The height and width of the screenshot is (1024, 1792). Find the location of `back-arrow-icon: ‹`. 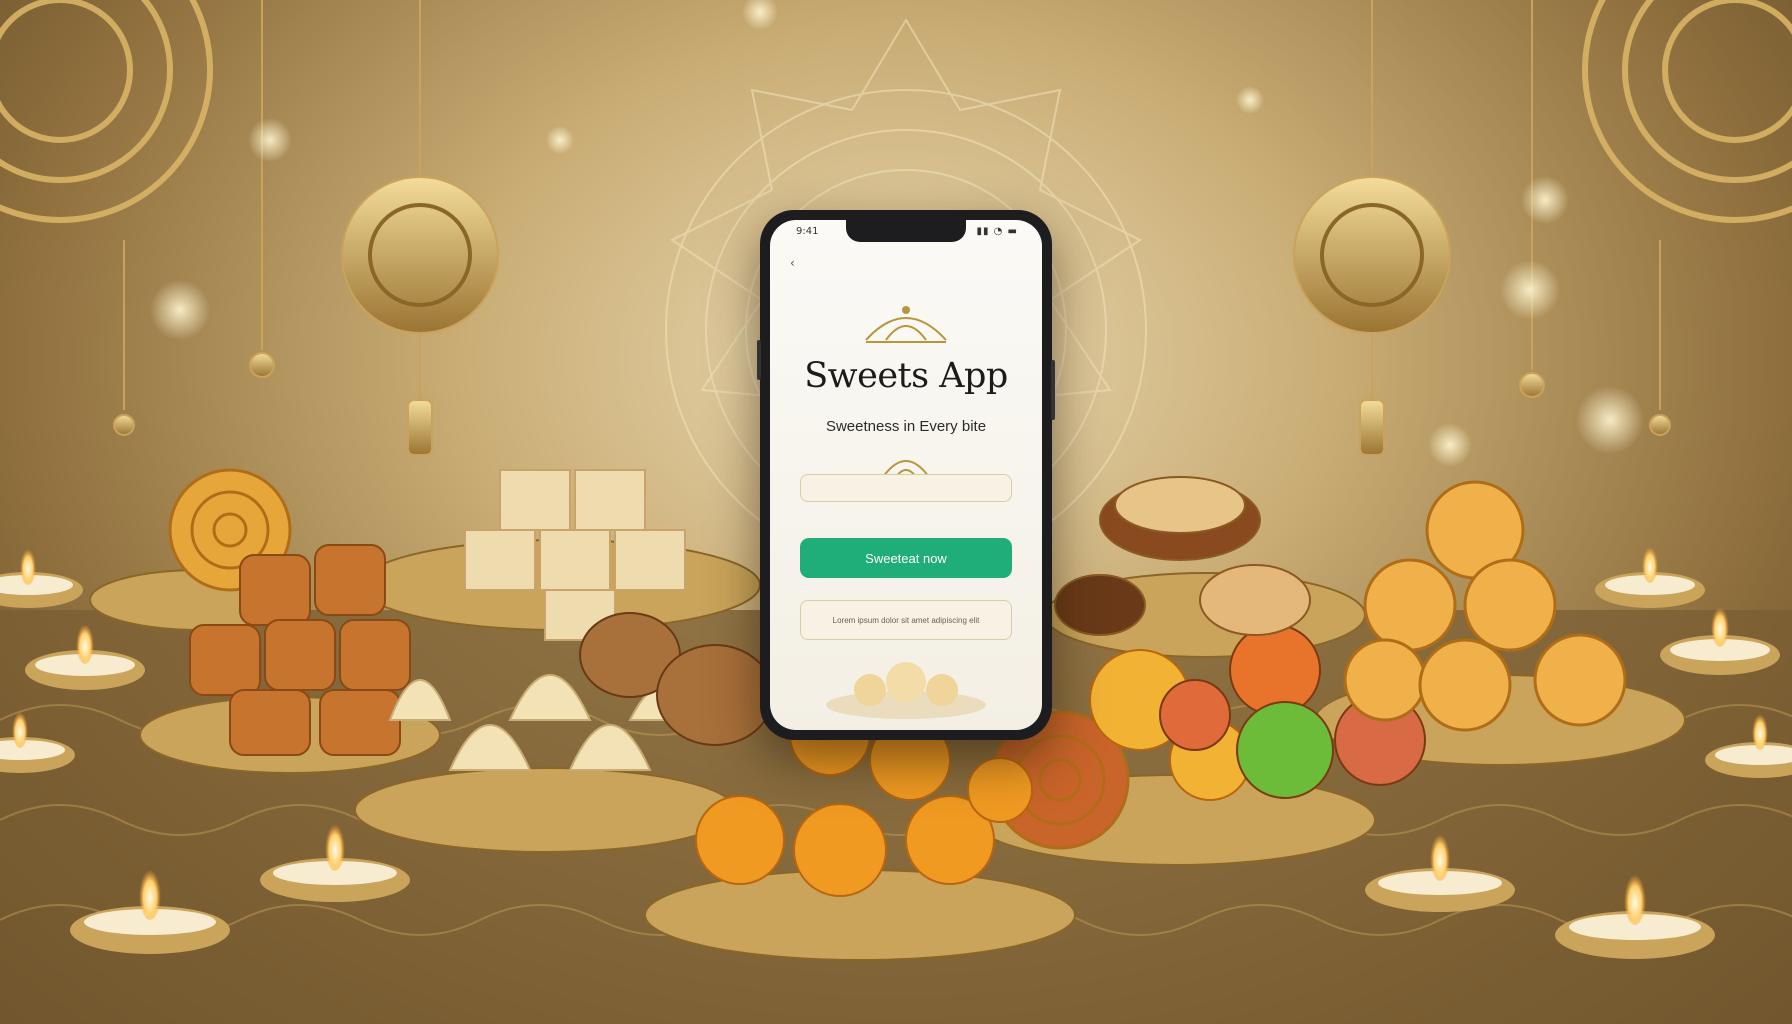

back-arrow-icon: ‹ is located at coordinates (792, 263).